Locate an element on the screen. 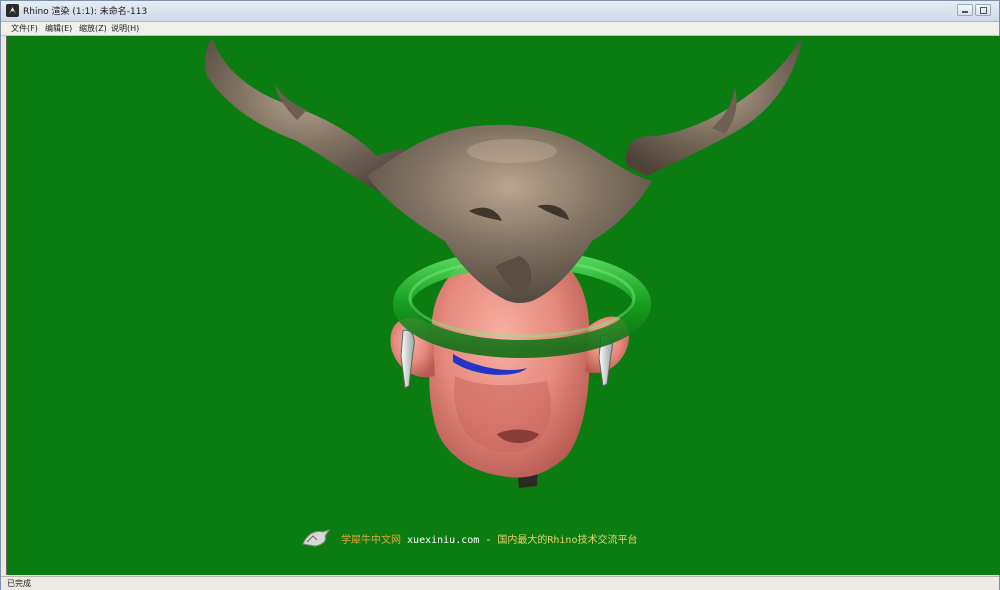 This screenshot has height=590, width=1000. menu-help: 说明(H) is located at coordinates (125, 28).